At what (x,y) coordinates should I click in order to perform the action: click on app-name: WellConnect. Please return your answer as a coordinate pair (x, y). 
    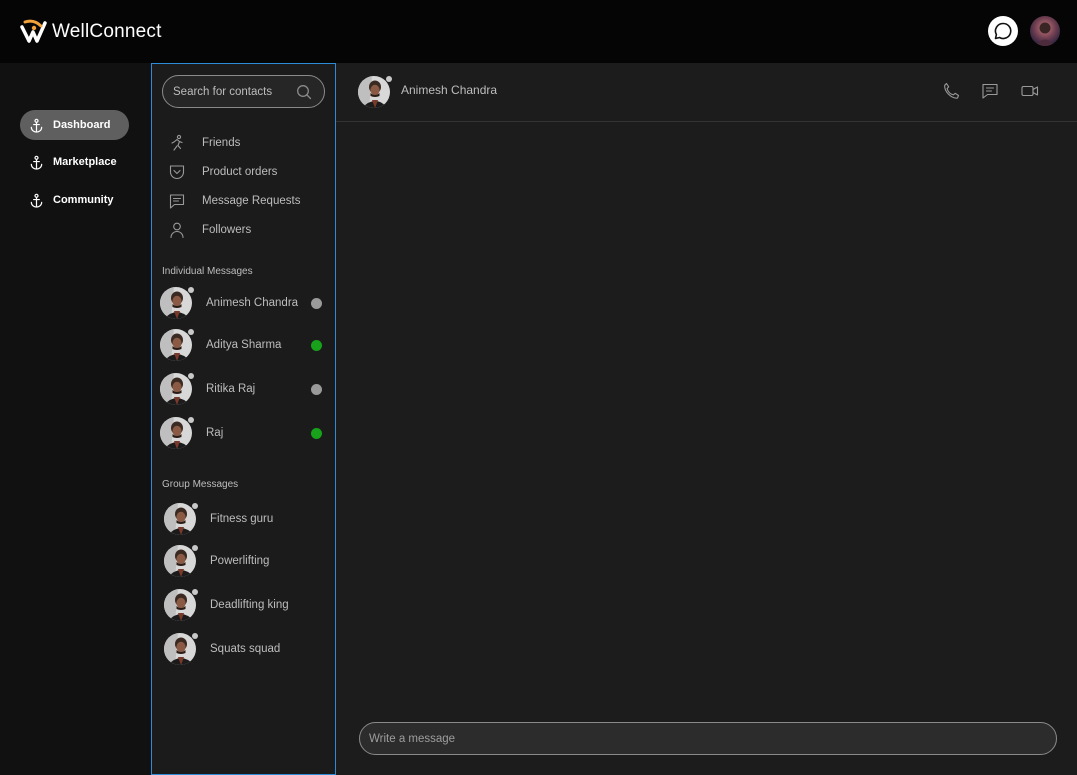
    Looking at the image, I should click on (107, 31).